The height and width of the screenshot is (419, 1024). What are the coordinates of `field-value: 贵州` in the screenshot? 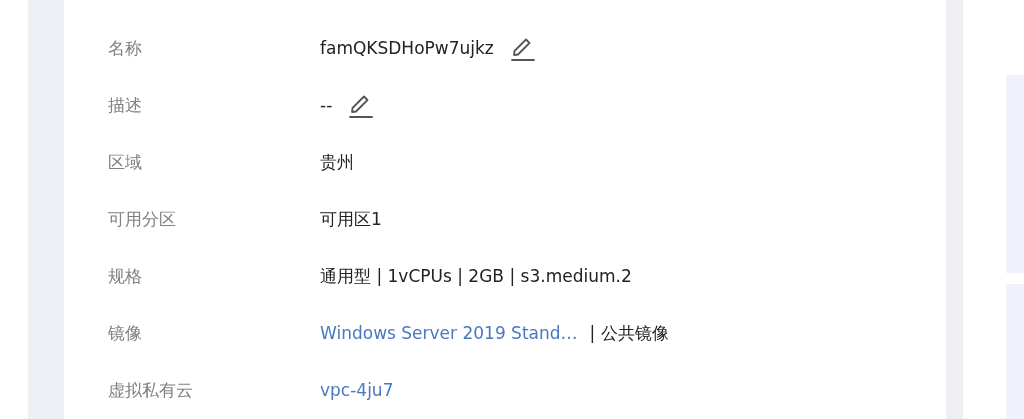 It's located at (337, 162).